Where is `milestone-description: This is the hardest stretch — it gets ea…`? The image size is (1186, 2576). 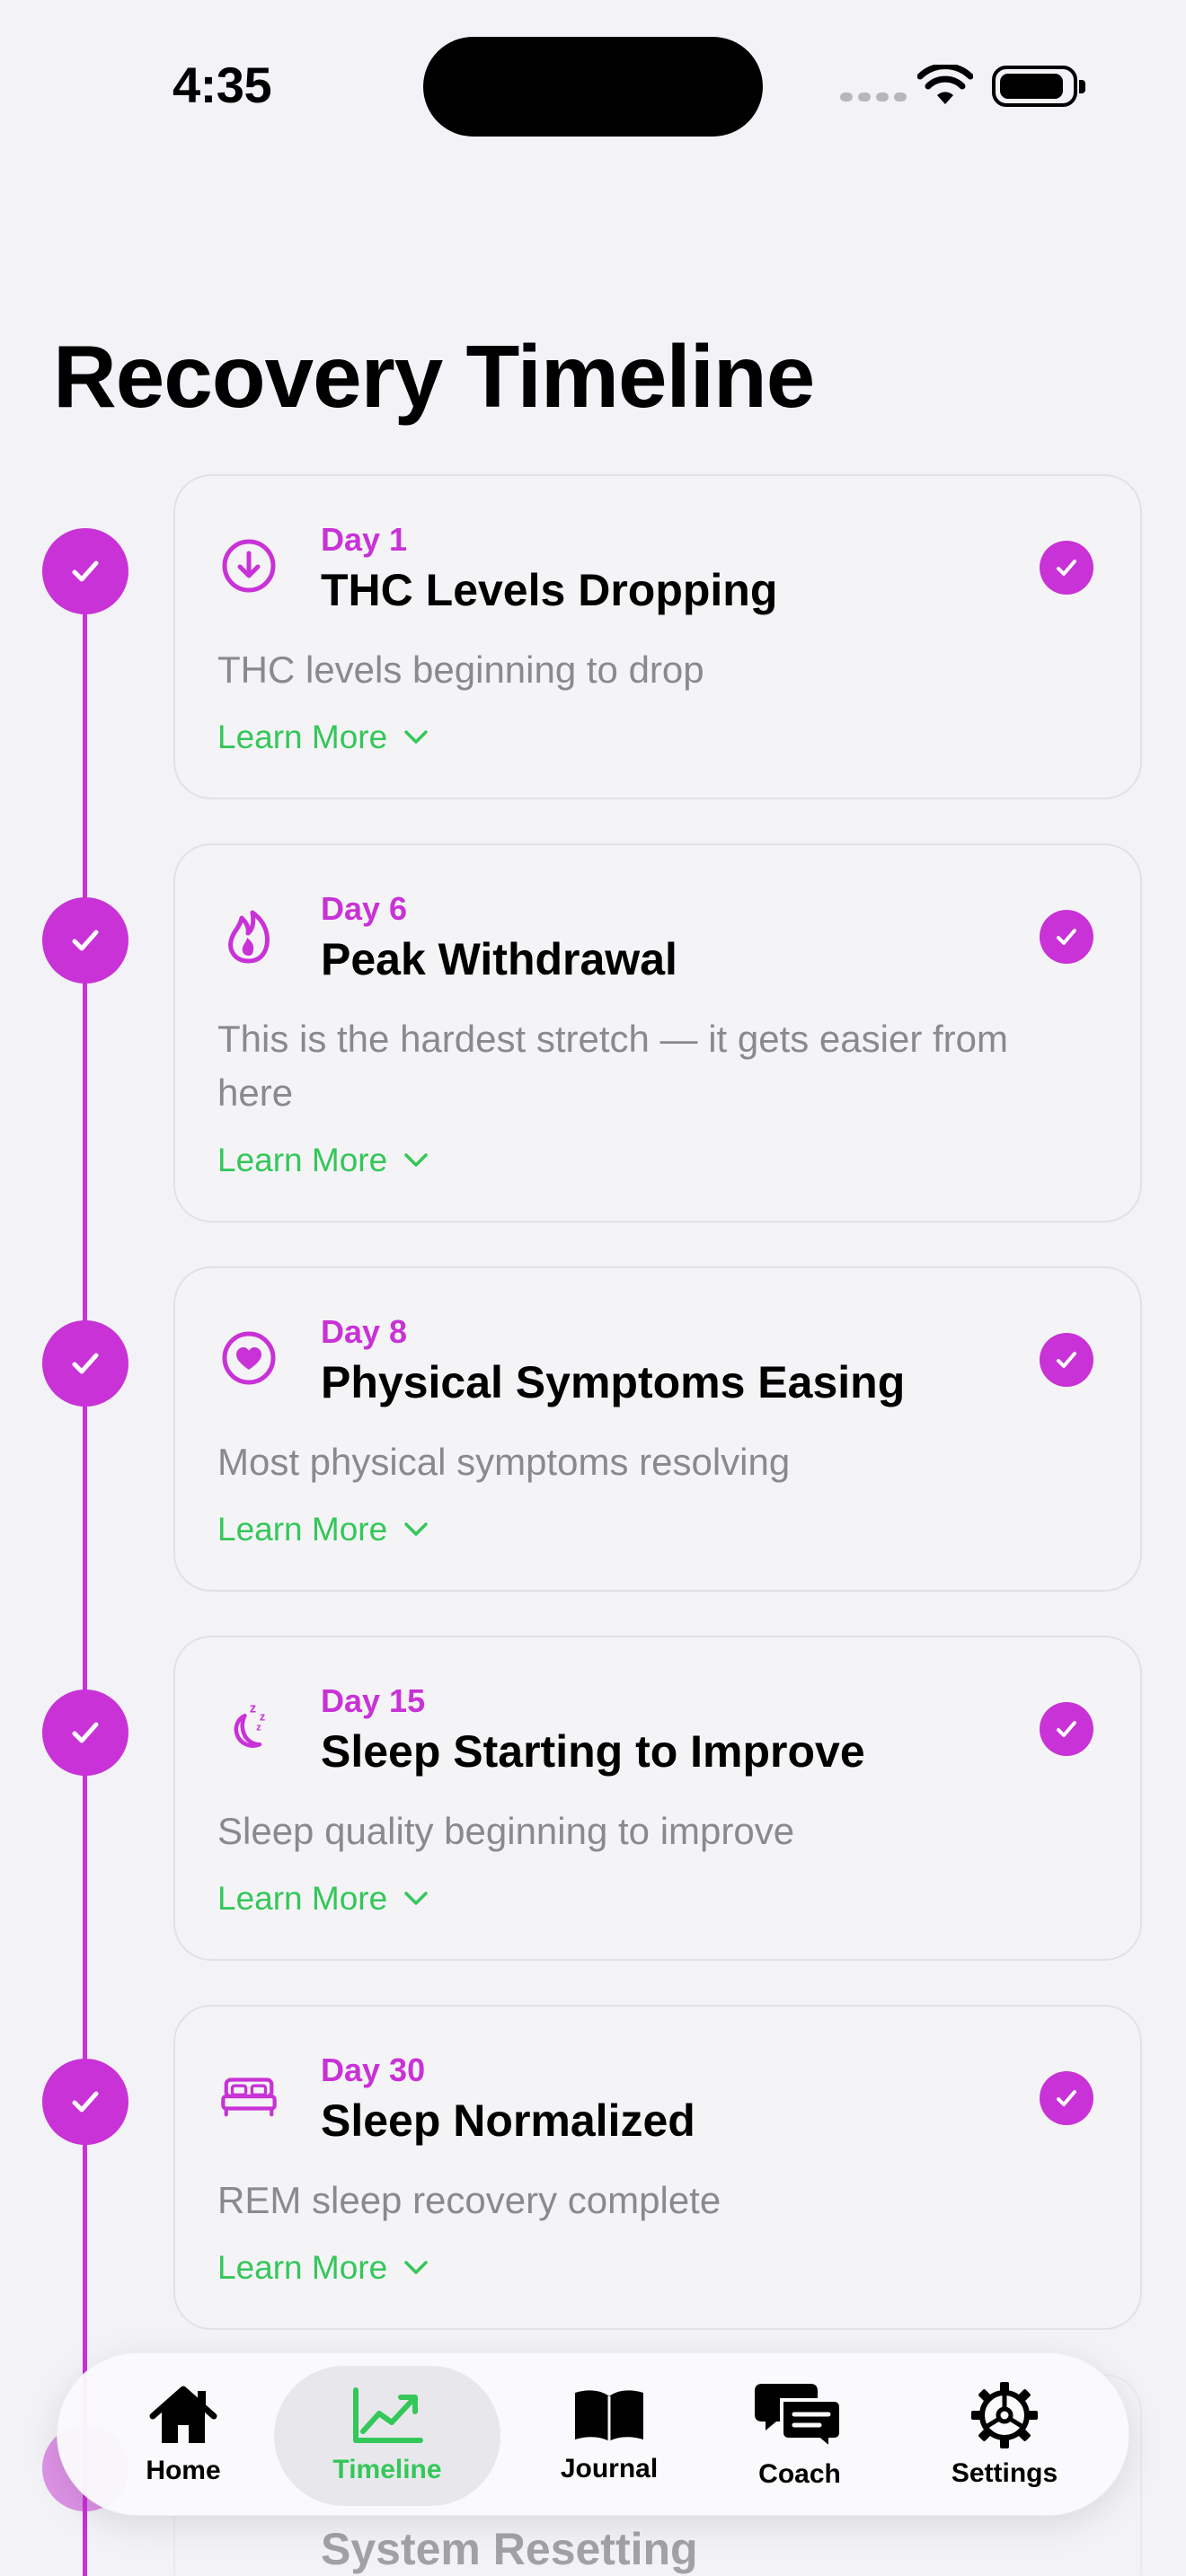
milestone-description: This is the hardest stretch — it gets ea… is located at coordinates (612, 1066).